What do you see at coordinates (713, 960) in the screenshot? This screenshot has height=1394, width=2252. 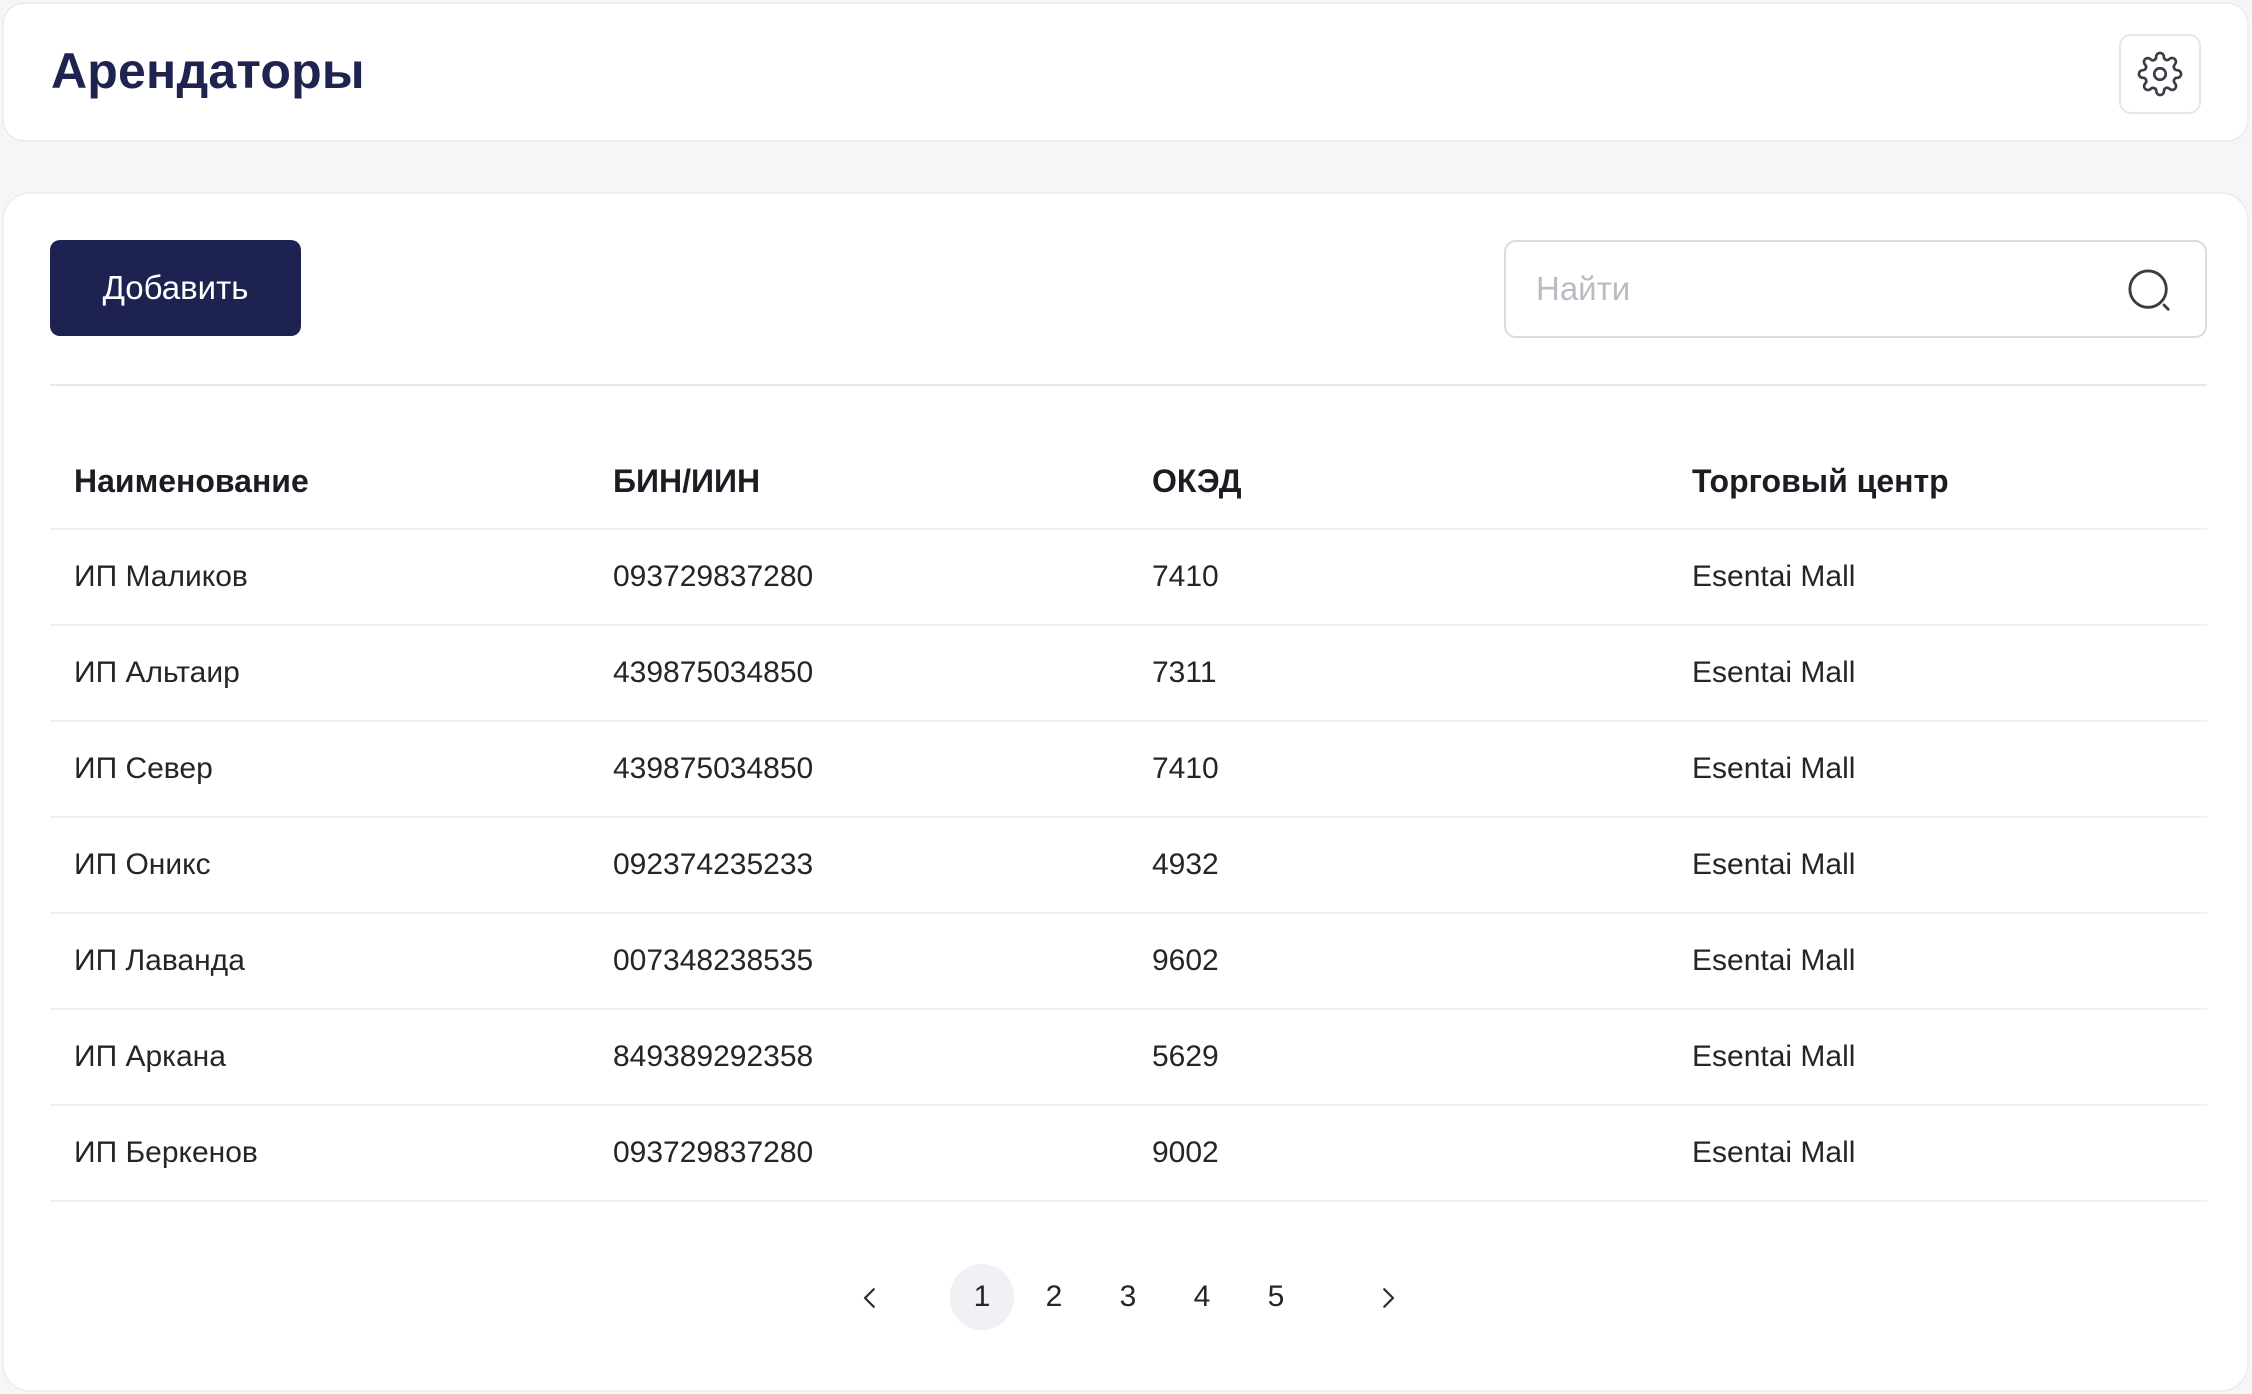 I see `cell-bin: 007348238535` at bounding box center [713, 960].